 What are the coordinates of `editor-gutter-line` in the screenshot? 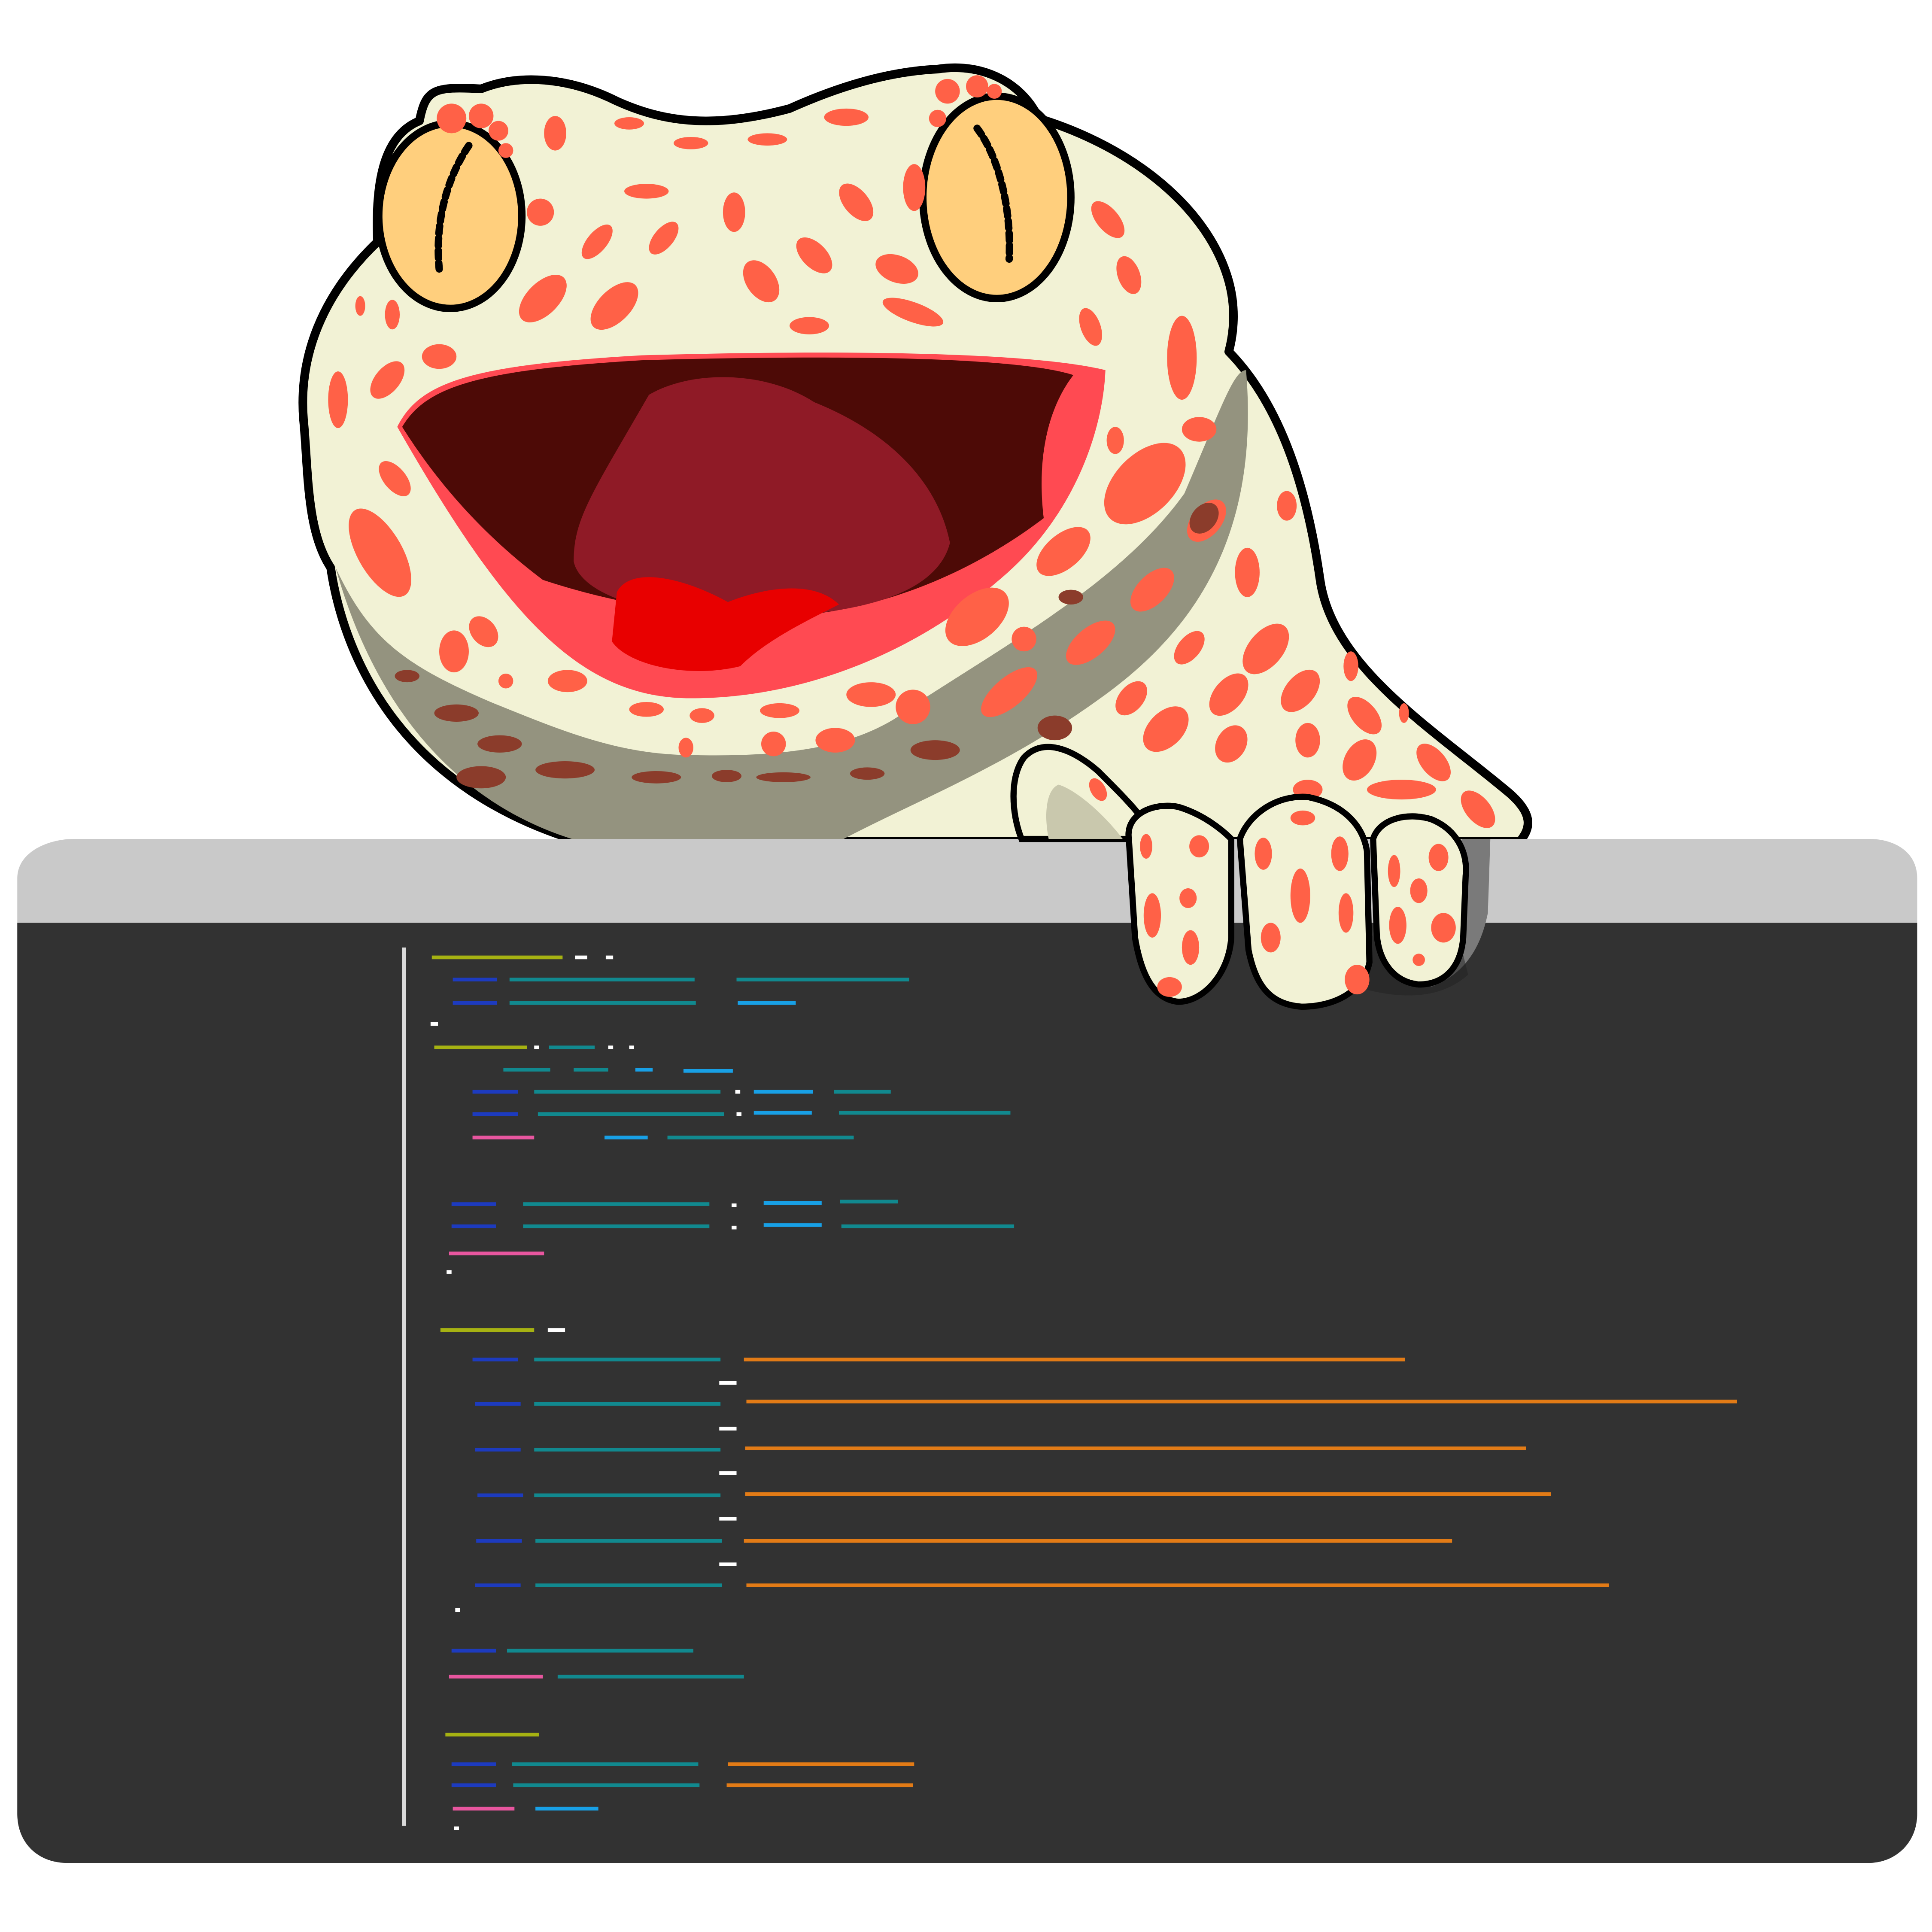 It's located at (404, 1386).